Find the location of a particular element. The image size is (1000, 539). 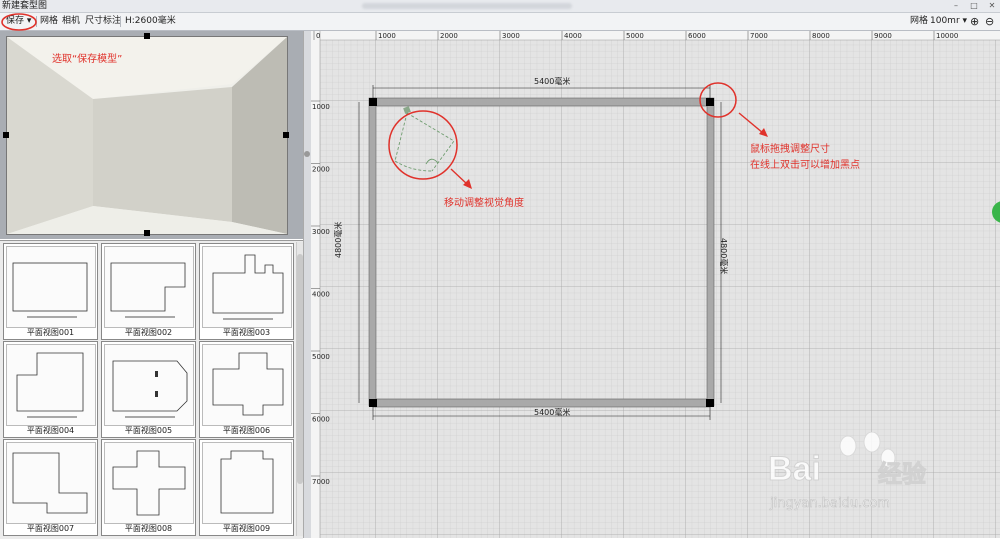

watermark-url: jingyan.baidu.com is located at coordinates (830, 504).